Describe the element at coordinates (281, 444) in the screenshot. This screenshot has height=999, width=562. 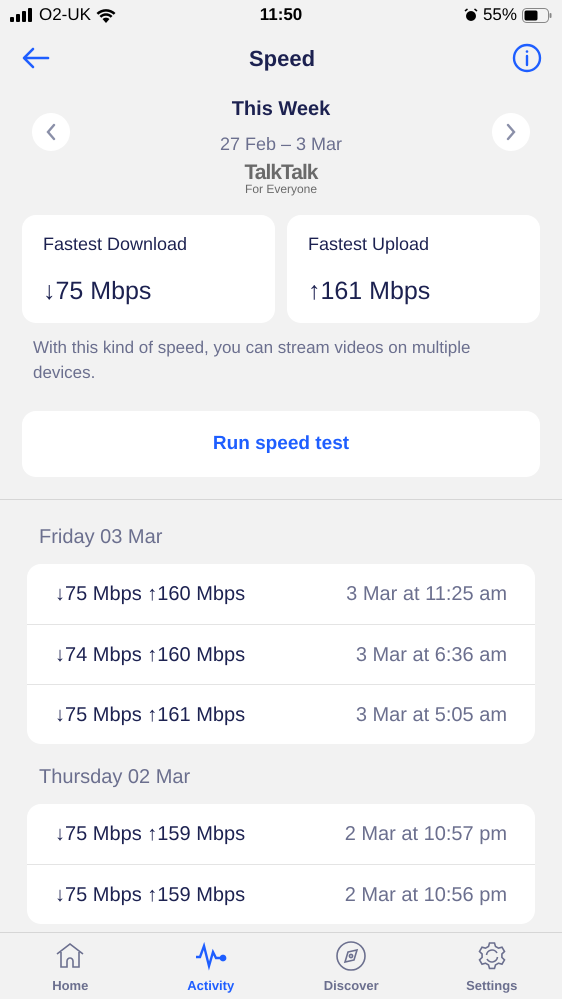
I see `run-speed-test-button: Run speed test` at that location.